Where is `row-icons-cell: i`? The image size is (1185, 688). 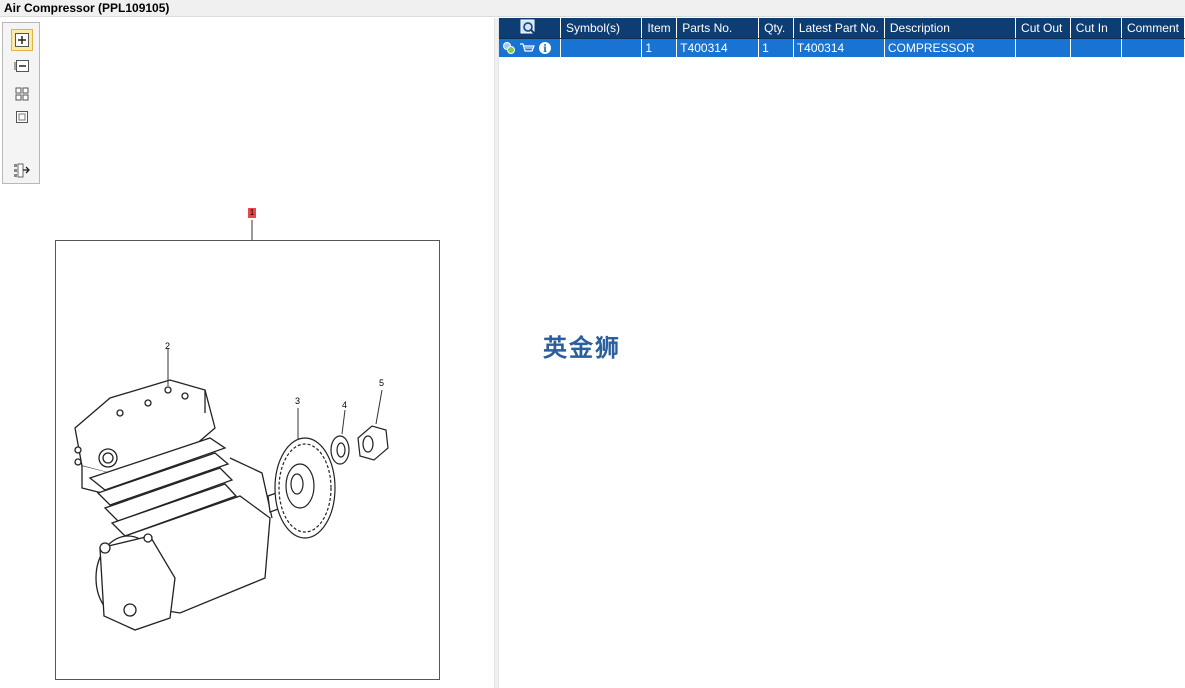 row-icons-cell: i is located at coordinates (530, 47).